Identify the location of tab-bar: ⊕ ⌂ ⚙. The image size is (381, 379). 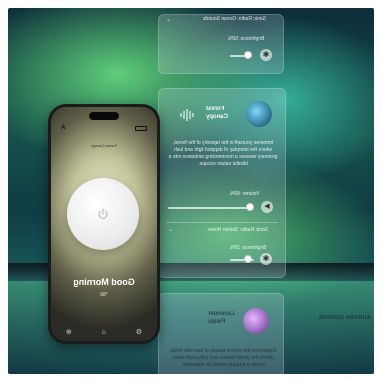
(104, 332).